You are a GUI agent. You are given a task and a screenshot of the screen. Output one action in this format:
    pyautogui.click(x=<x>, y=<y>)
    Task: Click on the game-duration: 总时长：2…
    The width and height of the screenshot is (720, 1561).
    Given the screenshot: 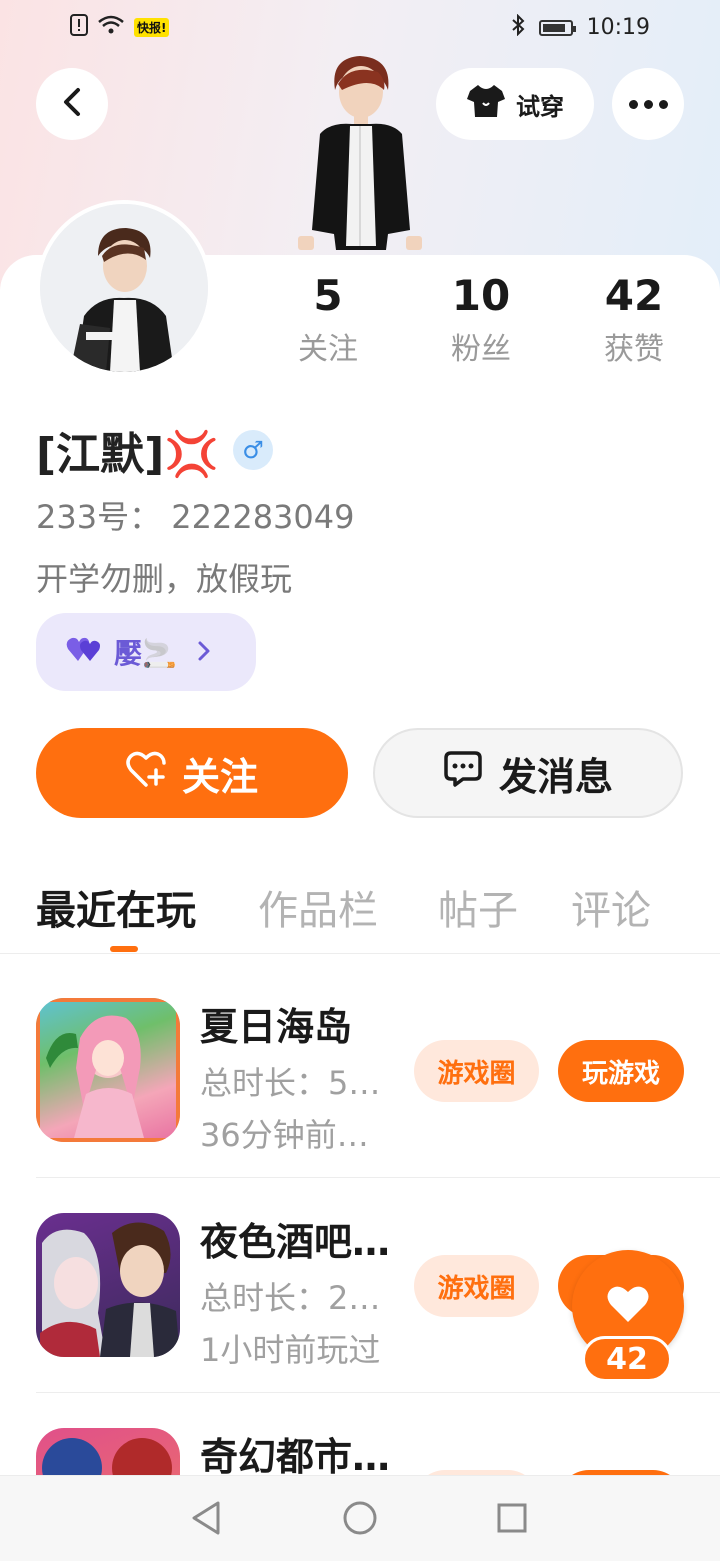 What is the action you would take?
    pyautogui.click(x=290, y=1298)
    